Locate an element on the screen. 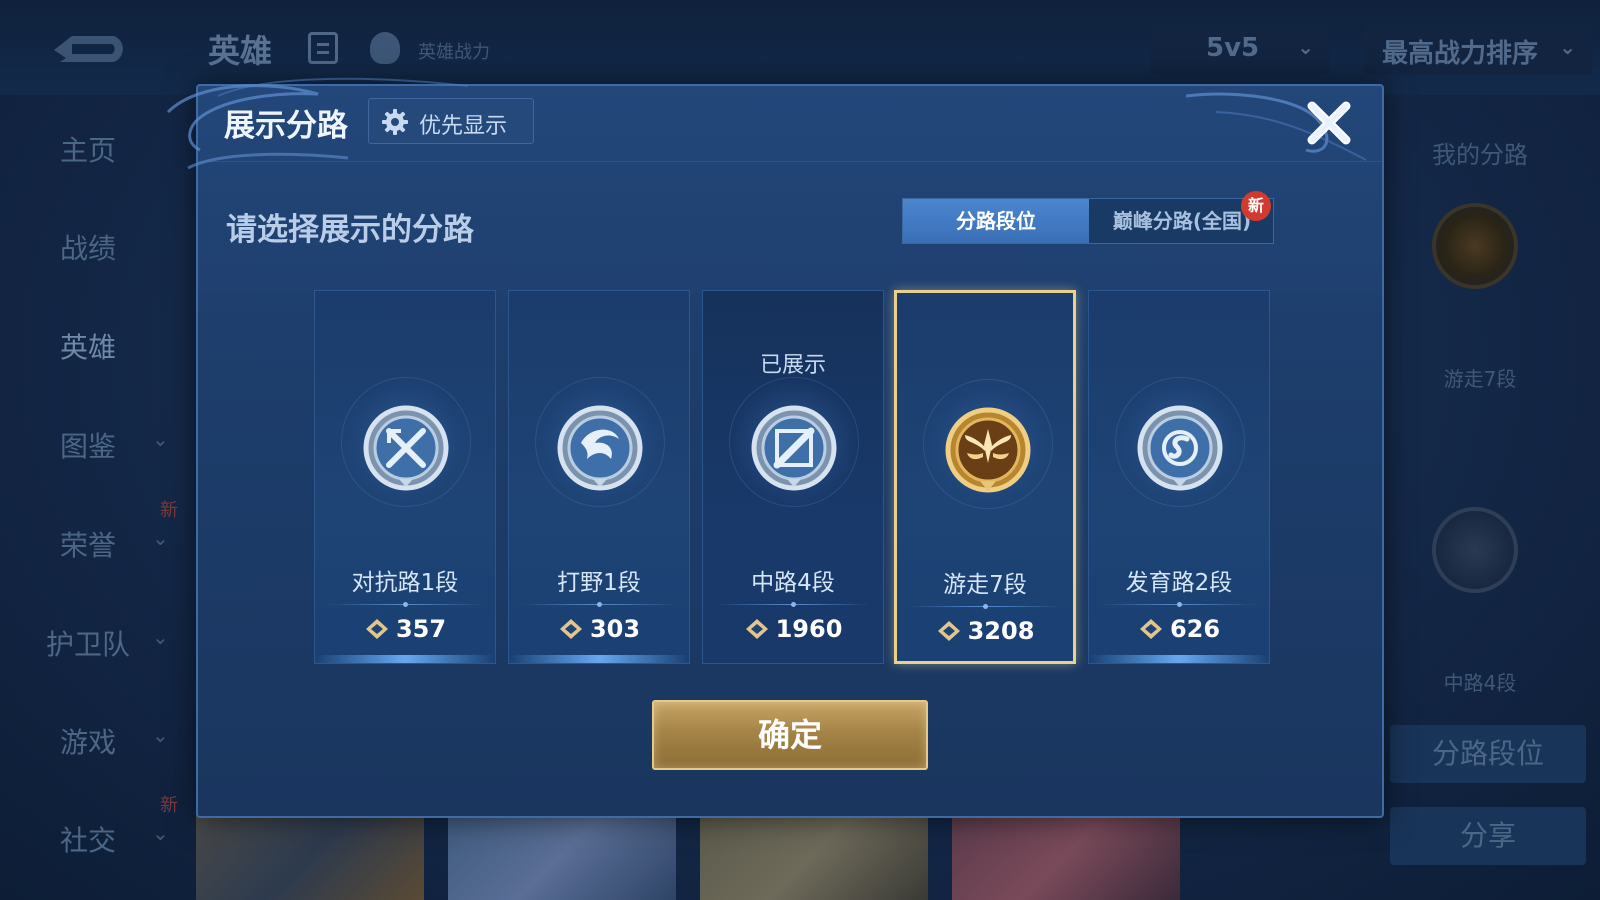  heroes-title: 英雄 is located at coordinates (240, 51).